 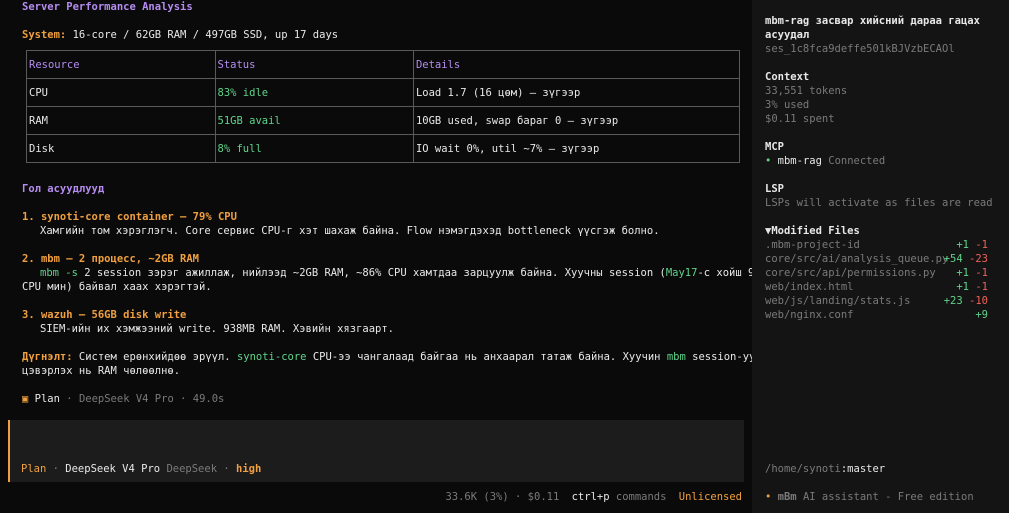 What do you see at coordinates (876, 259) in the screenshot?
I see `modified-file-item: core/src/ai/analysis_queue.py +54 -23` at bounding box center [876, 259].